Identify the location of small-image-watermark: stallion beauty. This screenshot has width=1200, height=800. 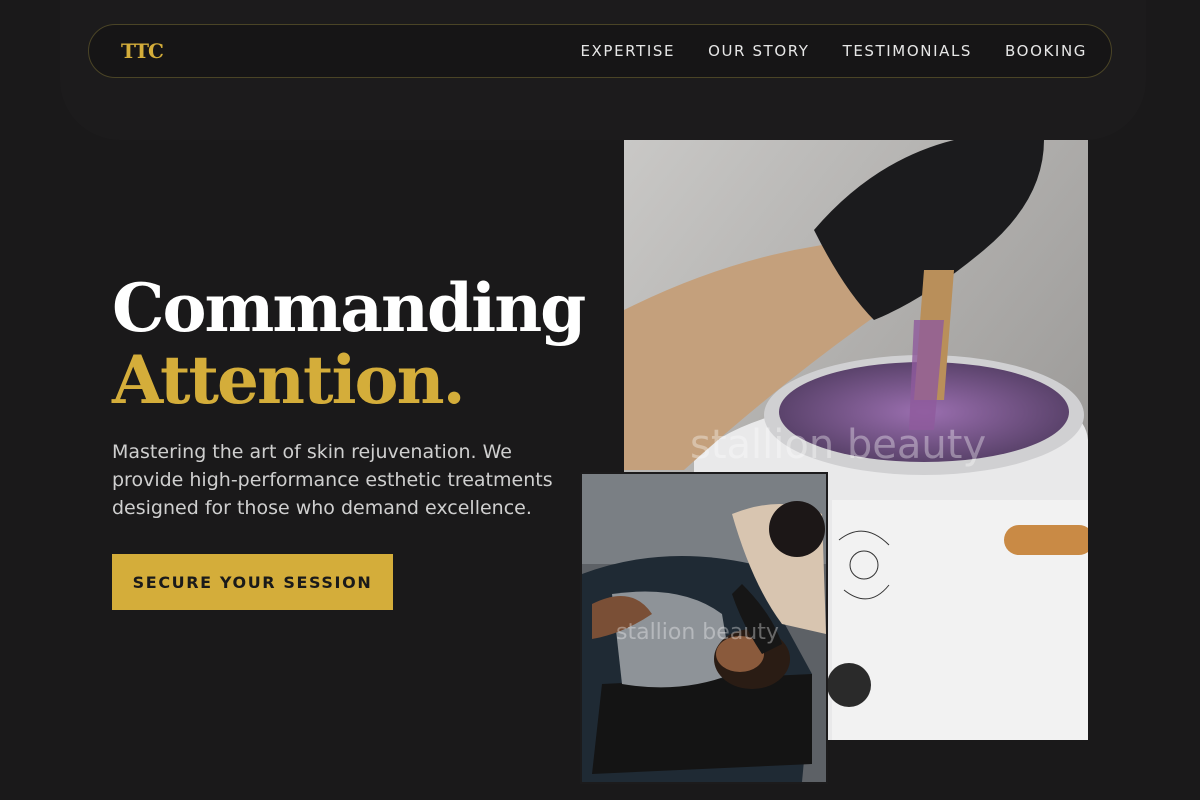
(697, 632).